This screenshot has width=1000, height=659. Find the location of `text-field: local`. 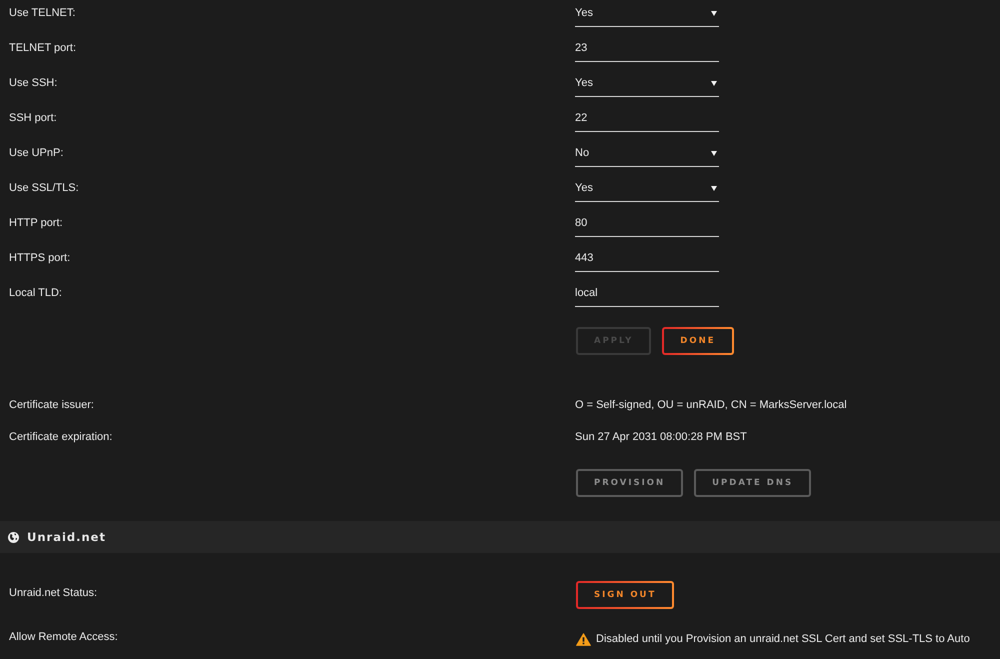

text-field: local is located at coordinates (647, 293).